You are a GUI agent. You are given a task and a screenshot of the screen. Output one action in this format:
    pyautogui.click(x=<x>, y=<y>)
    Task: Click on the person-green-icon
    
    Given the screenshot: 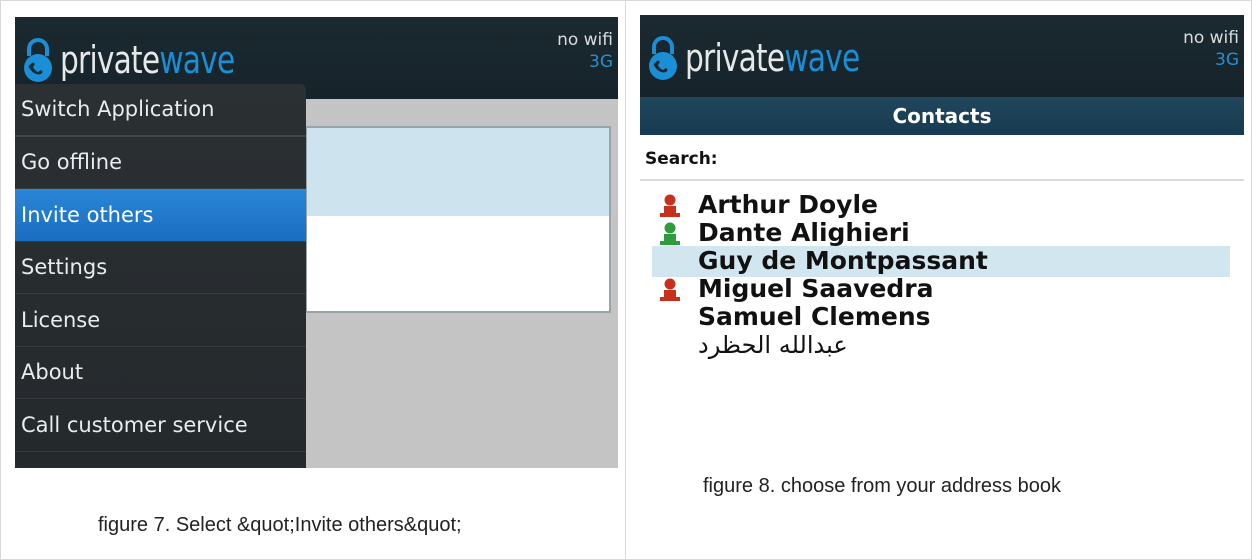 What is the action you would take?
    pyautogui.click(x=670, y=233)
    